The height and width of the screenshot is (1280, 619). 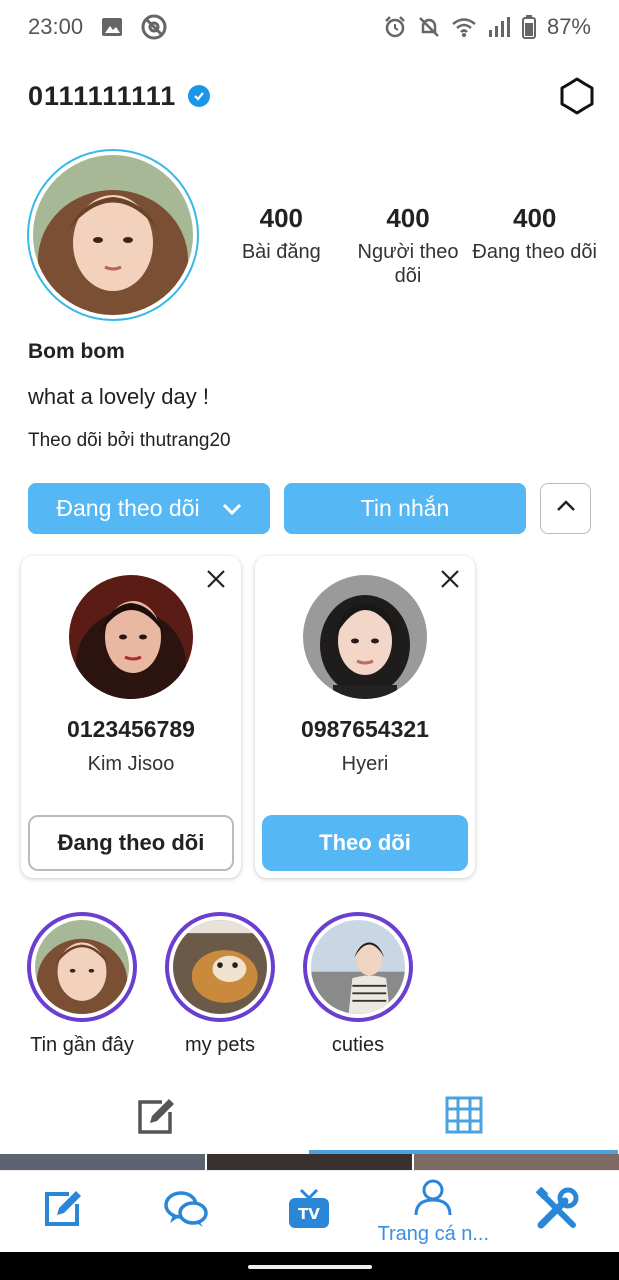 I want to click on collapse-suggestions-button, so click(x=565, y=508).